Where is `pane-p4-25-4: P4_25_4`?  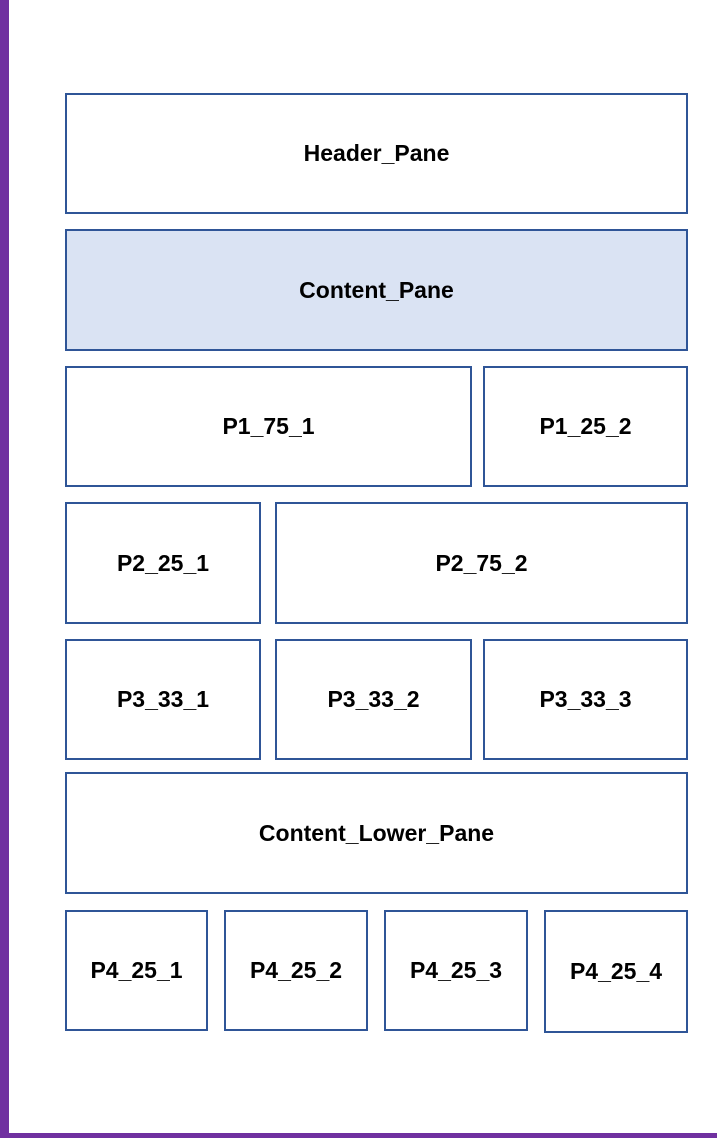
pane-p4-25-4: P4_25_4 is located at coordinates (616, 971).